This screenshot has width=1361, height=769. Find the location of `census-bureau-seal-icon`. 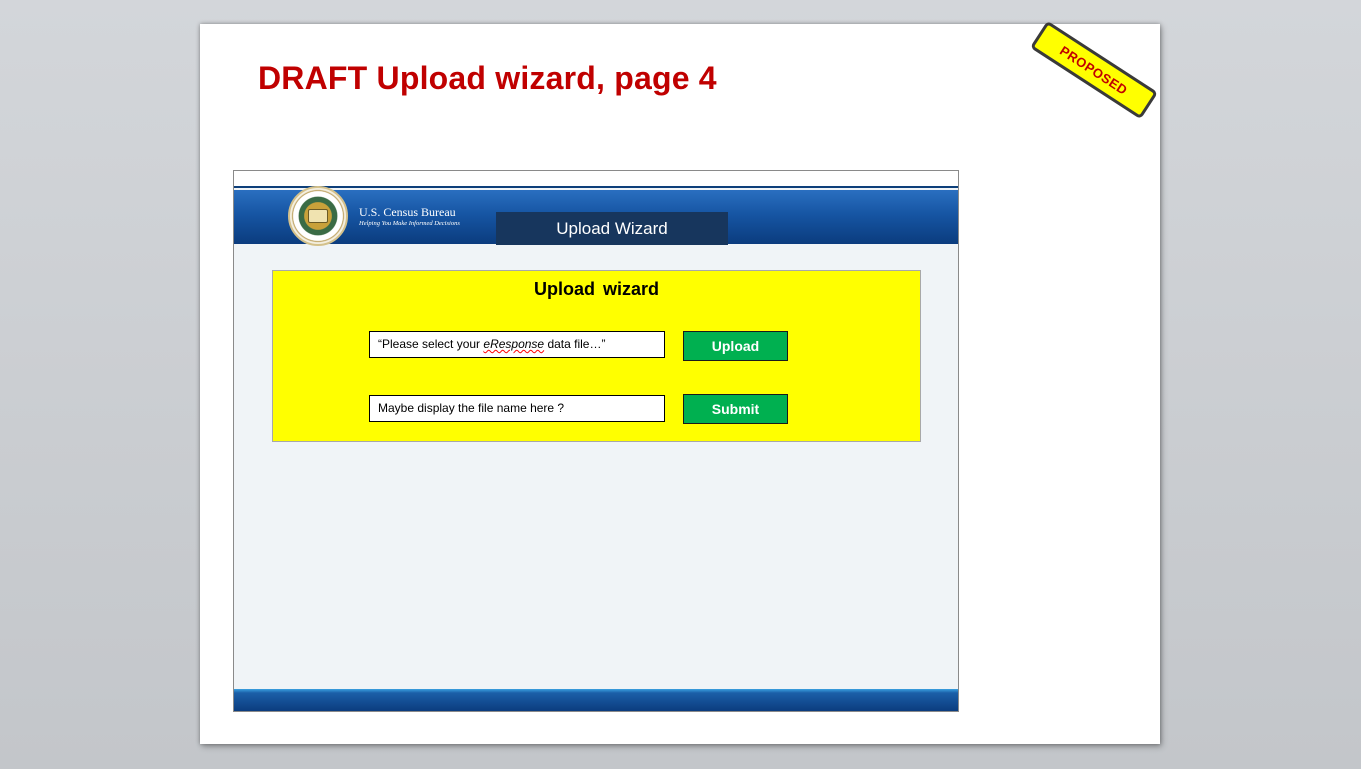

census-bureau-seal-icon is located at coordinates (318, 216).